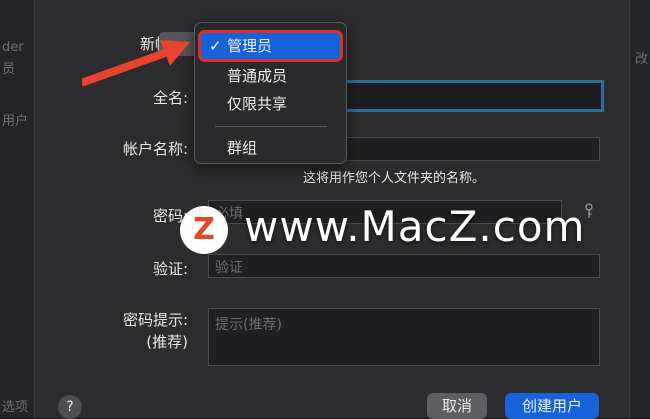  I want to click on menu-item-standard: 普通成员, so click(270, 76).